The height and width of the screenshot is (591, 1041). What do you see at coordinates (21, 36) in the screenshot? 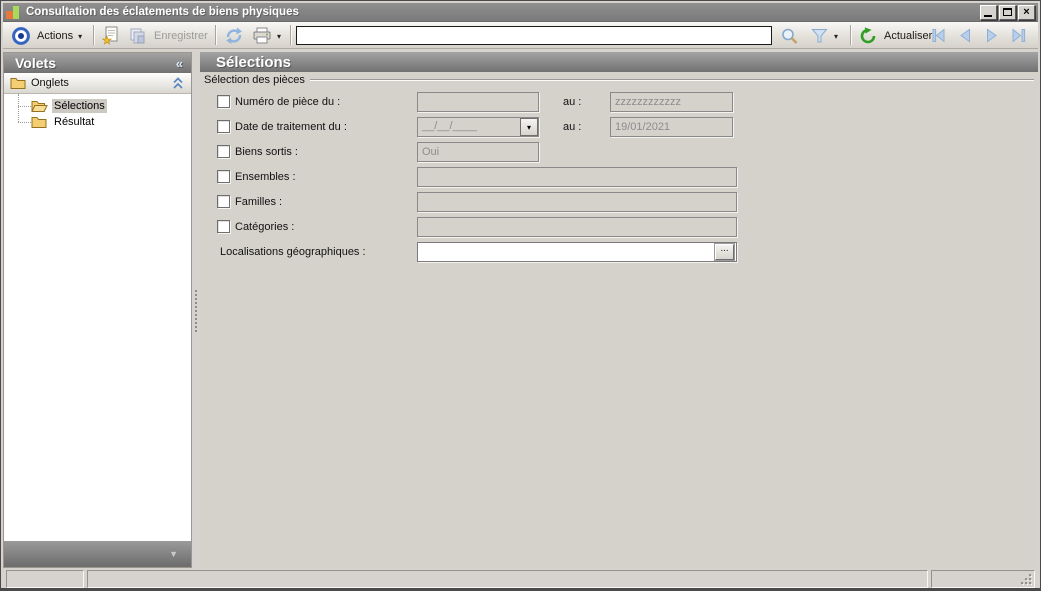
I see `bullseye-icon` at bounding box center [21, 36].